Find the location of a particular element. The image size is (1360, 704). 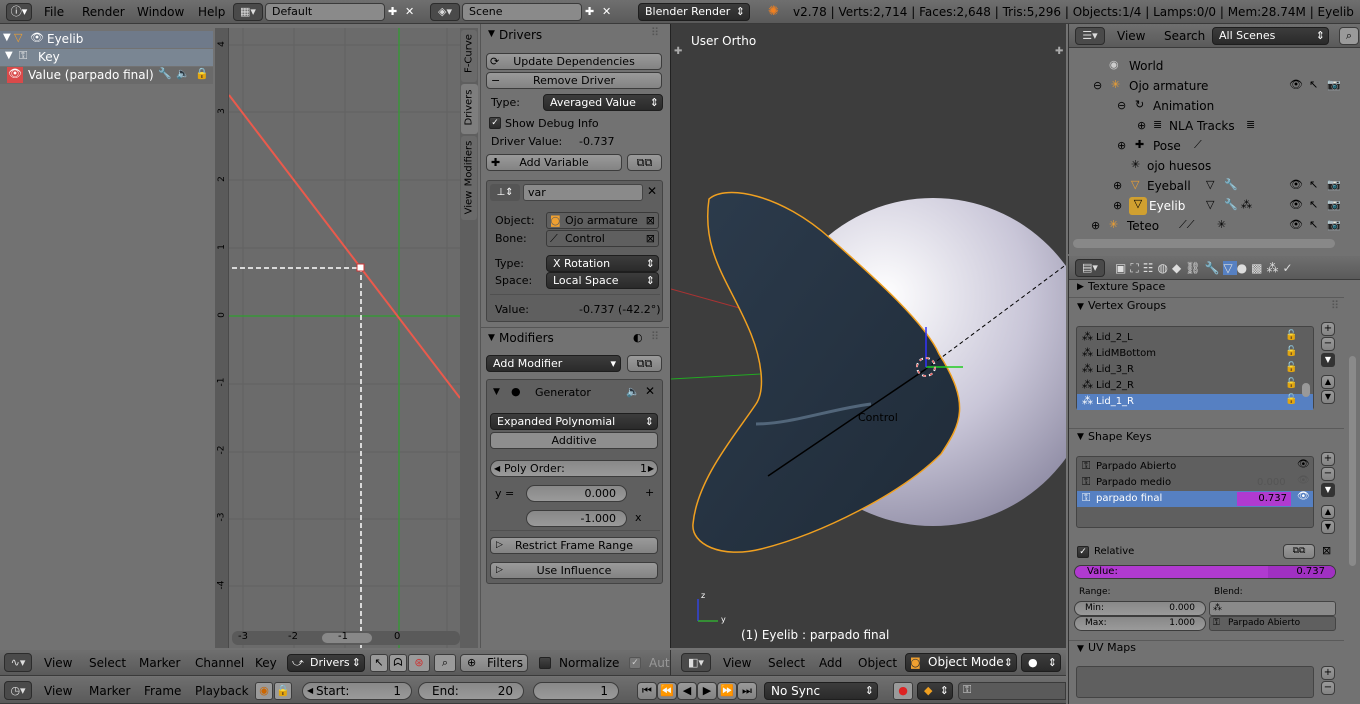

var-type-icon: ⊥⇕ is located at coordinates (505, 192).